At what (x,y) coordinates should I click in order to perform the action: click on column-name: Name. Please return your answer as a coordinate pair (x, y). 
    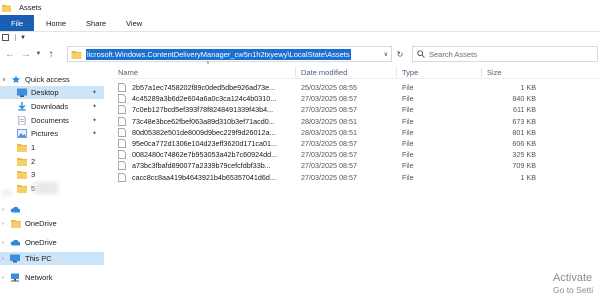
    Looking at the image, I should click on (128, 72).